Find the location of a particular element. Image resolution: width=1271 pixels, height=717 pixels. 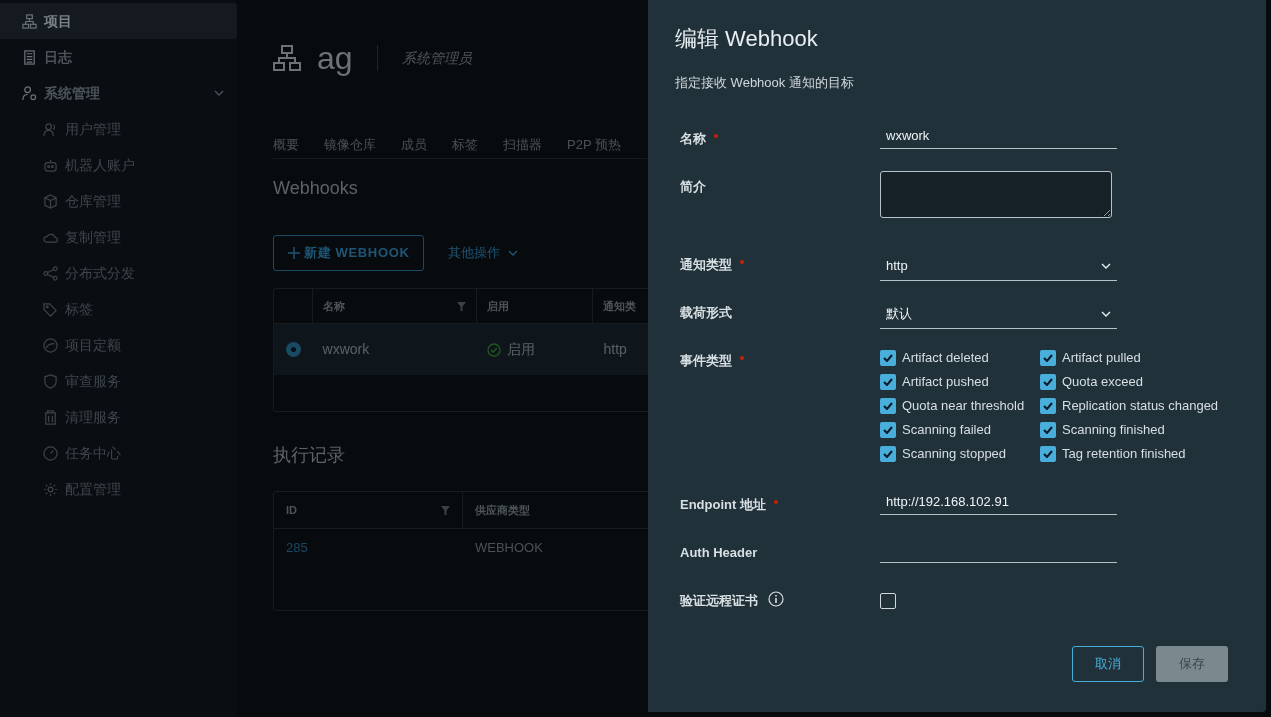

checkbox-label: Quota near threshold is located at coordinates (963, 405).